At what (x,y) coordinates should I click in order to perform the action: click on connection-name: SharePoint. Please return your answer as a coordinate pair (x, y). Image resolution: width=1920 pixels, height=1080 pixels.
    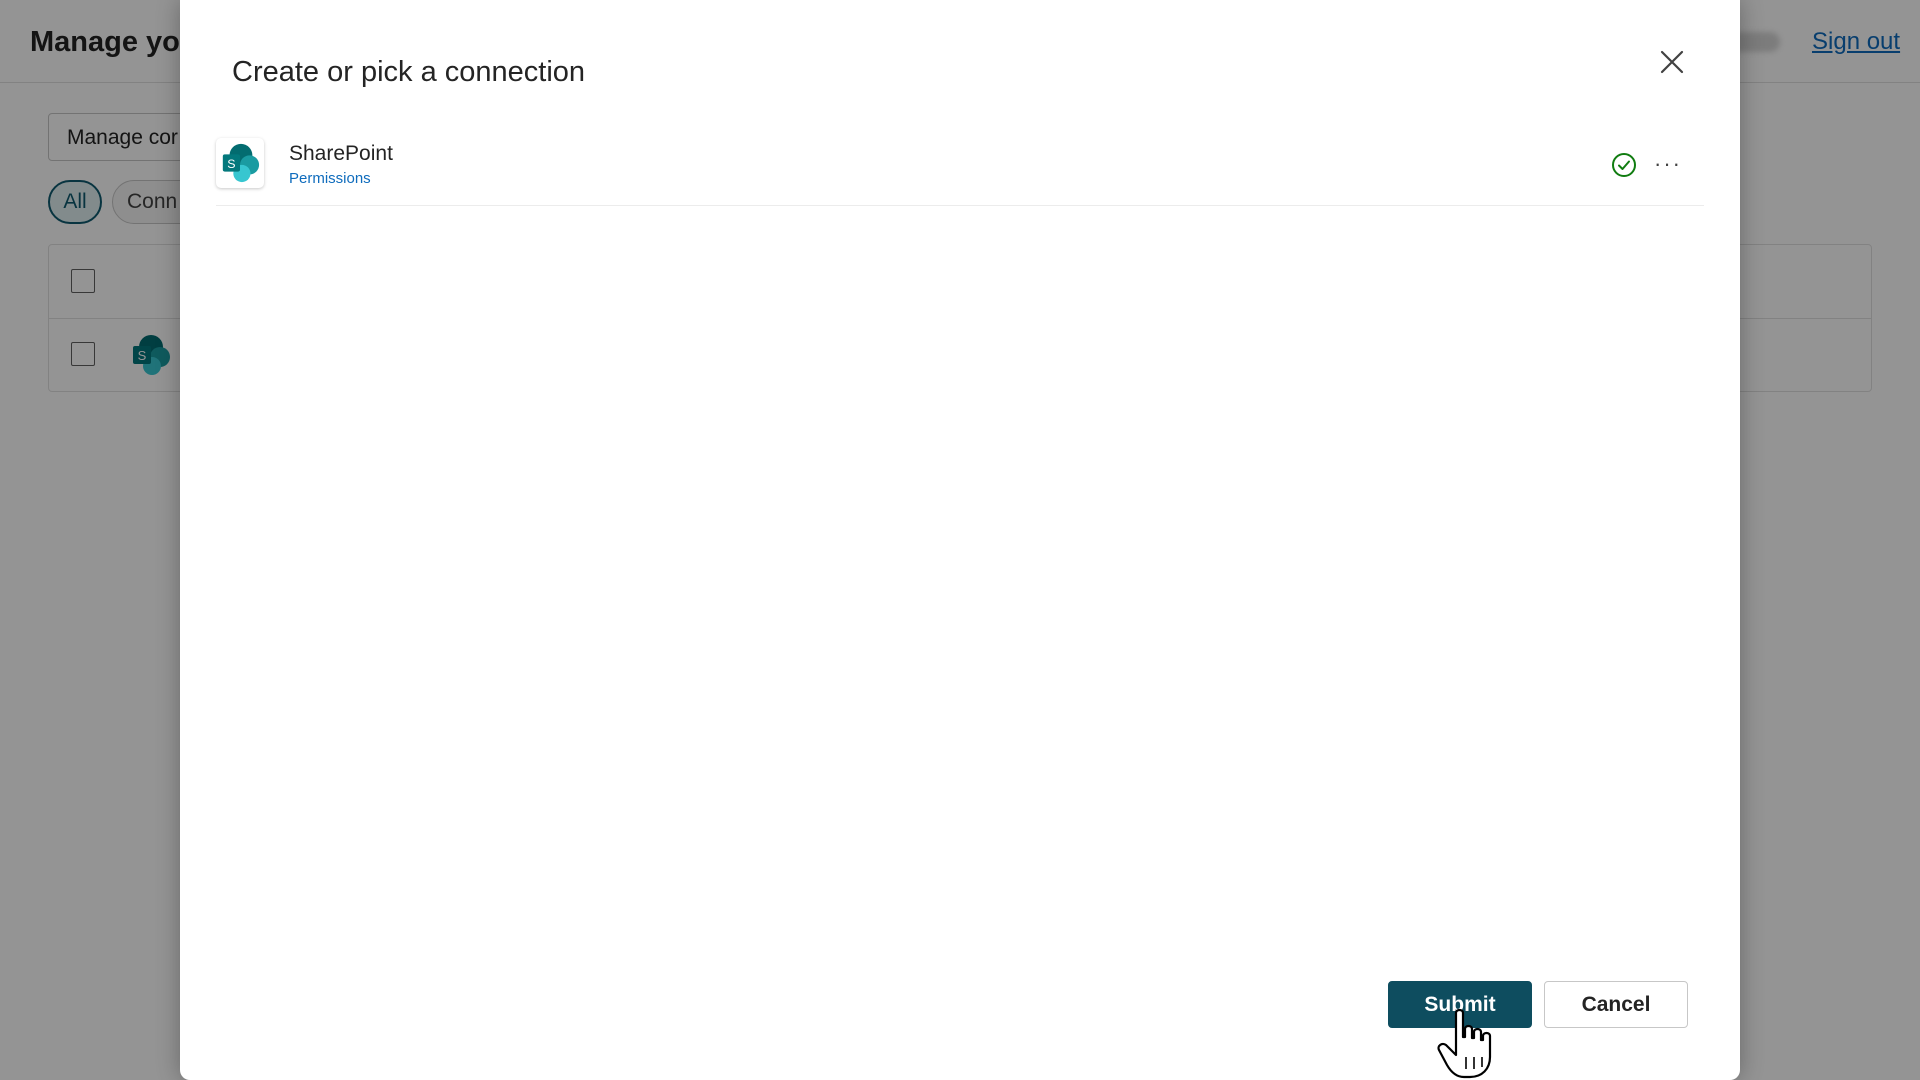
    Looking at the image, I should click on (341, 153).